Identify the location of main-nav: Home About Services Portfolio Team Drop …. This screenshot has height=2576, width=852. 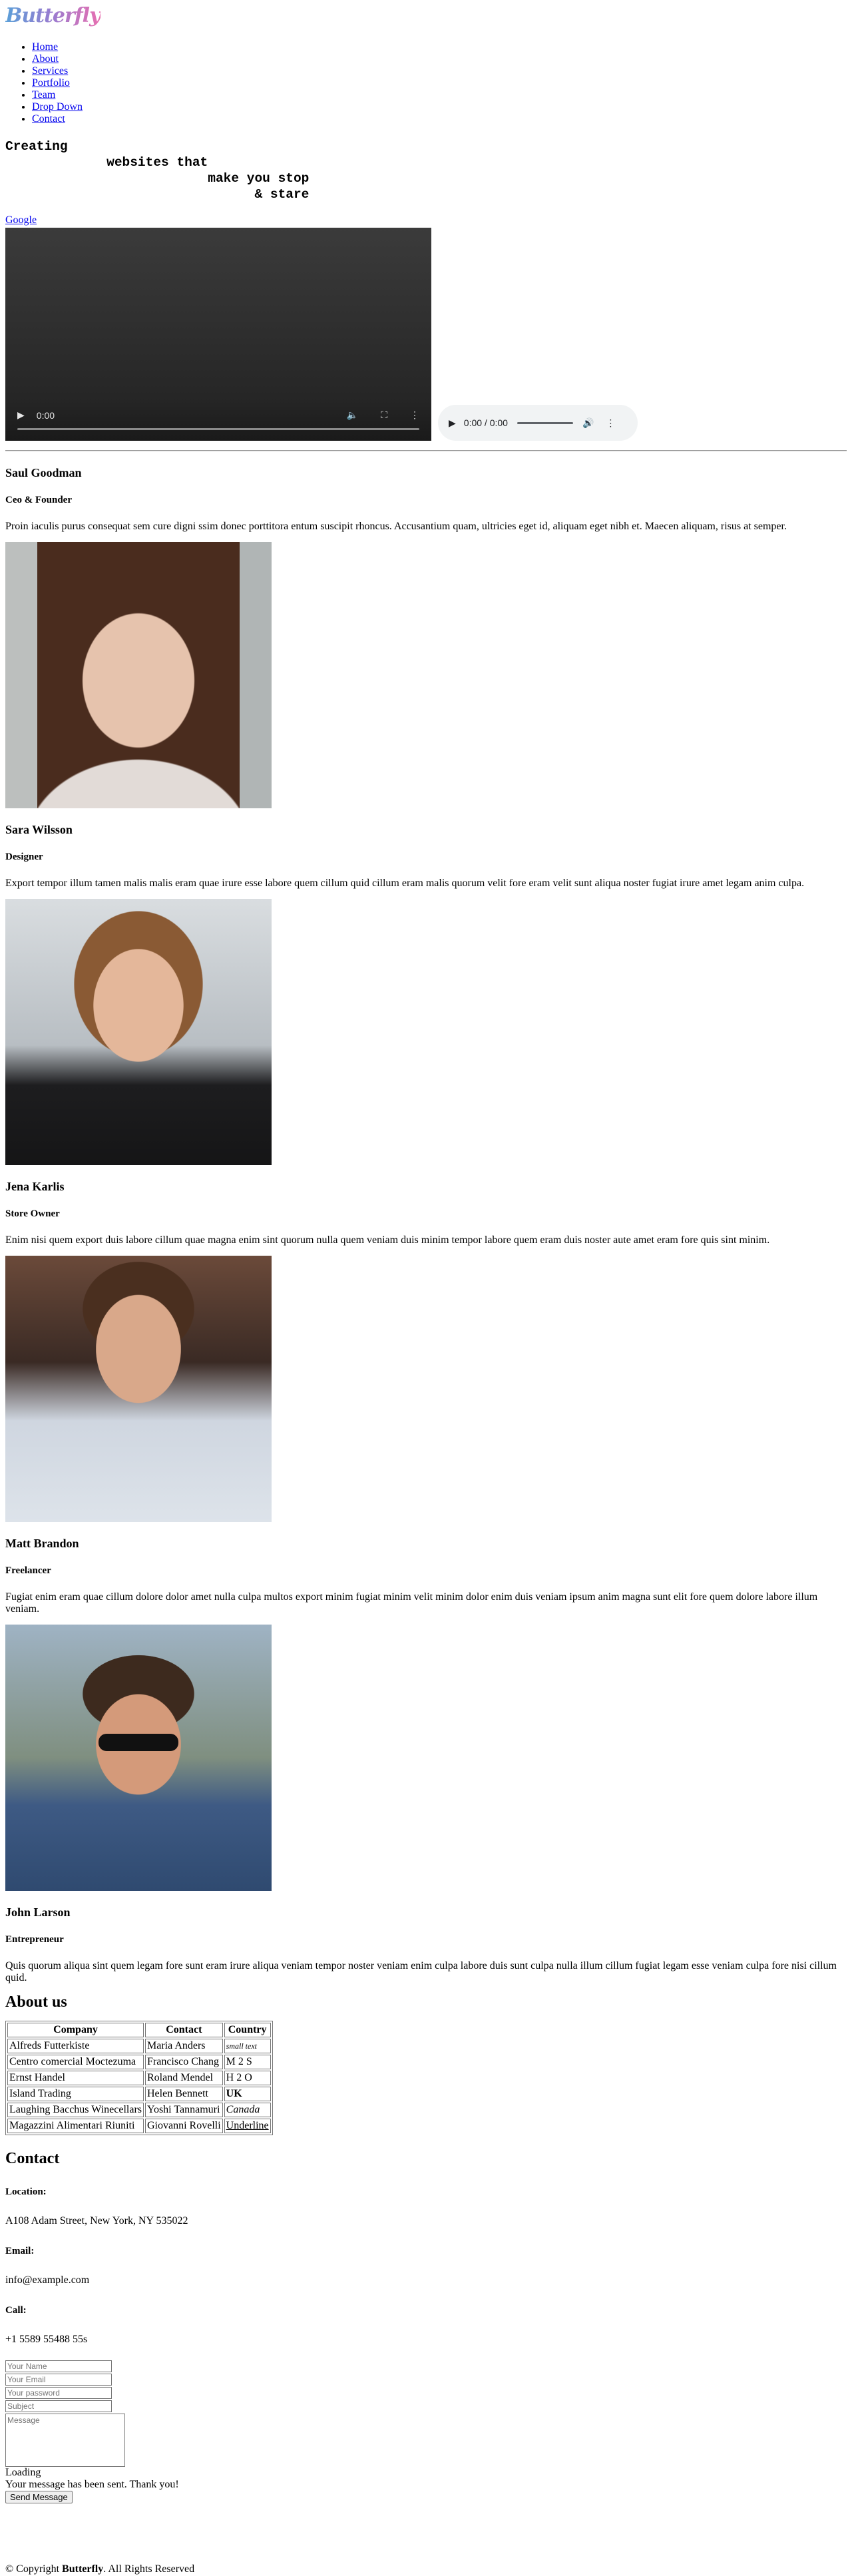
(426, 83).